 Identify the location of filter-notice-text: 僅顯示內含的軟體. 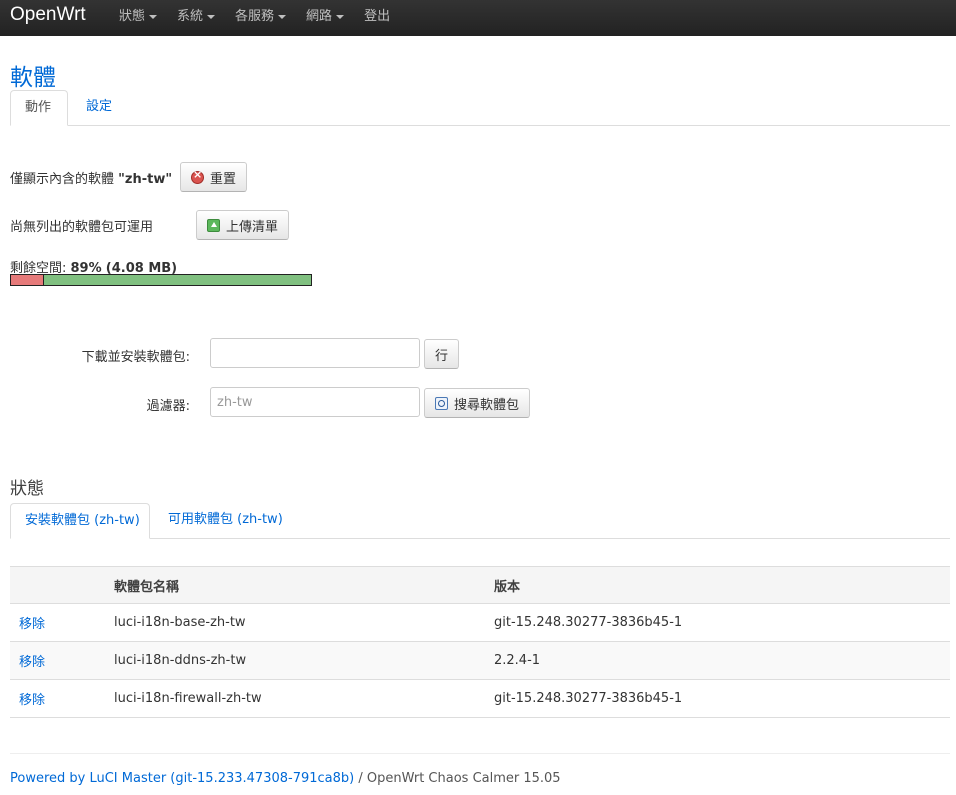
(64, 179).